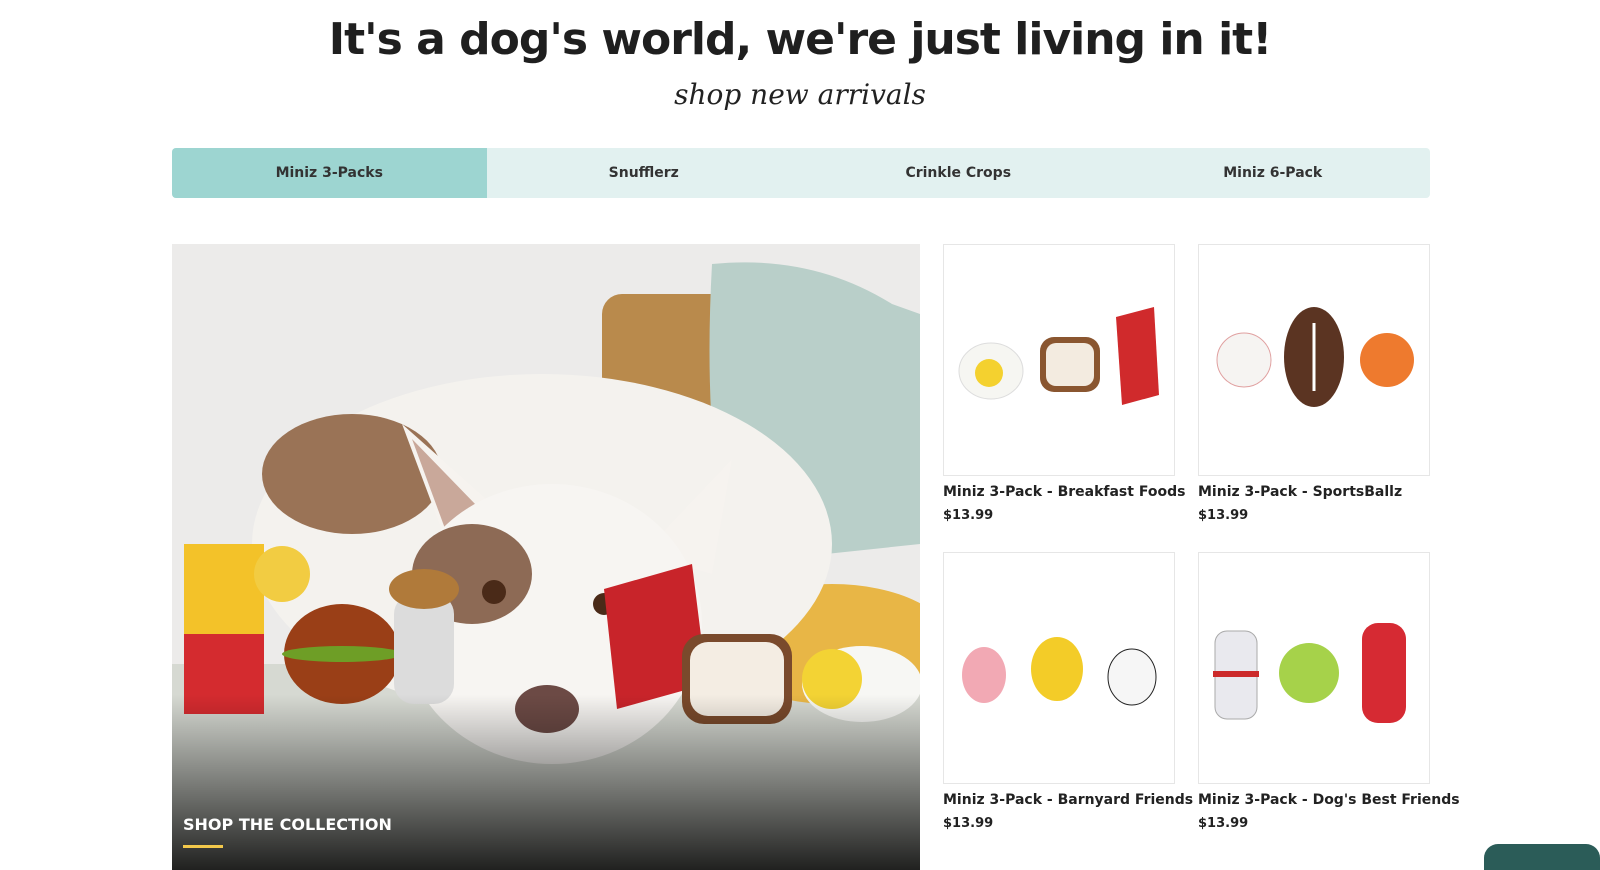 The image size is (1600, 870). What do you see at coordinates (1309, 673) in the screenshot?
I see `dogs-best-friends-toys-image` at bounding box center [1309, 673].